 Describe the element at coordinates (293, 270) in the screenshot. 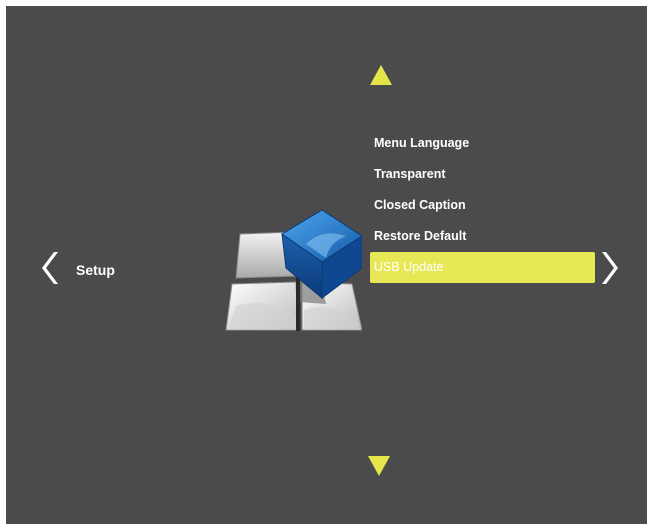

I see `setup-icon` at that location.